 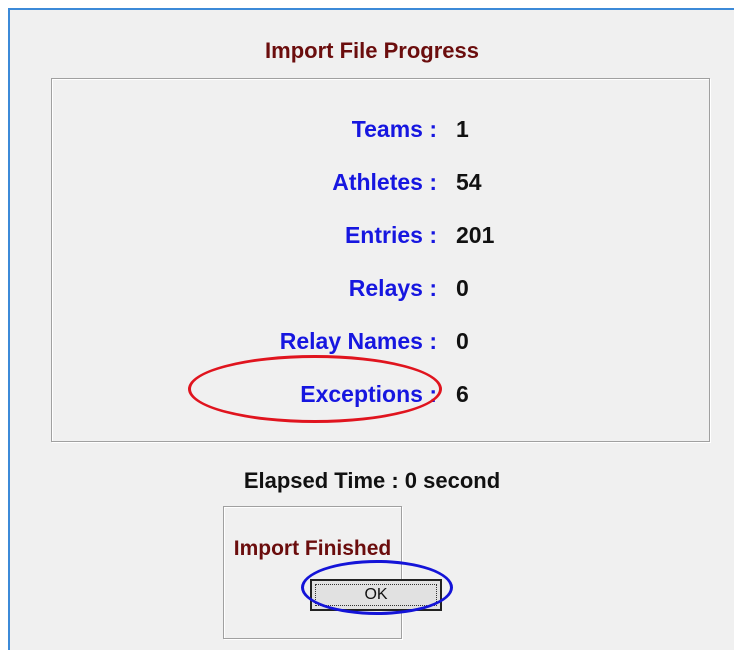 I want to click on stat-row-teams: Teams : 1, so click(x=380, y=133).